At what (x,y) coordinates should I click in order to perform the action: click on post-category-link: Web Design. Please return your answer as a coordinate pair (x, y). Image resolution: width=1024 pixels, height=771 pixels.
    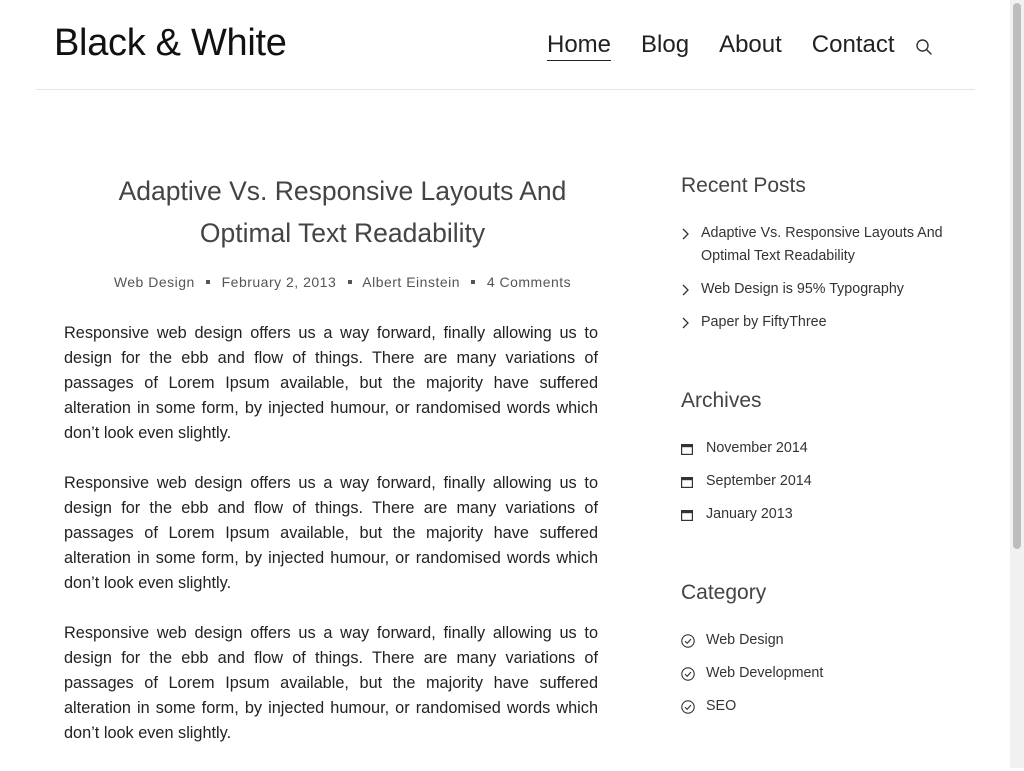
    Looking at the image, I should click on (154, 282).